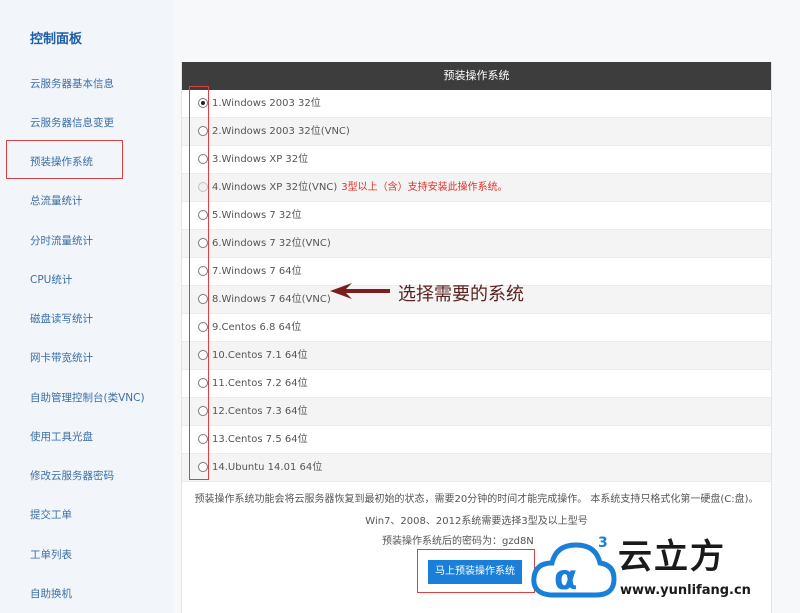  What do you see at coordinates (476, 244) in the screenshot?
I see `os-option: 6.Windows 7 32位(VNC)` at bounding box center [476, 244].